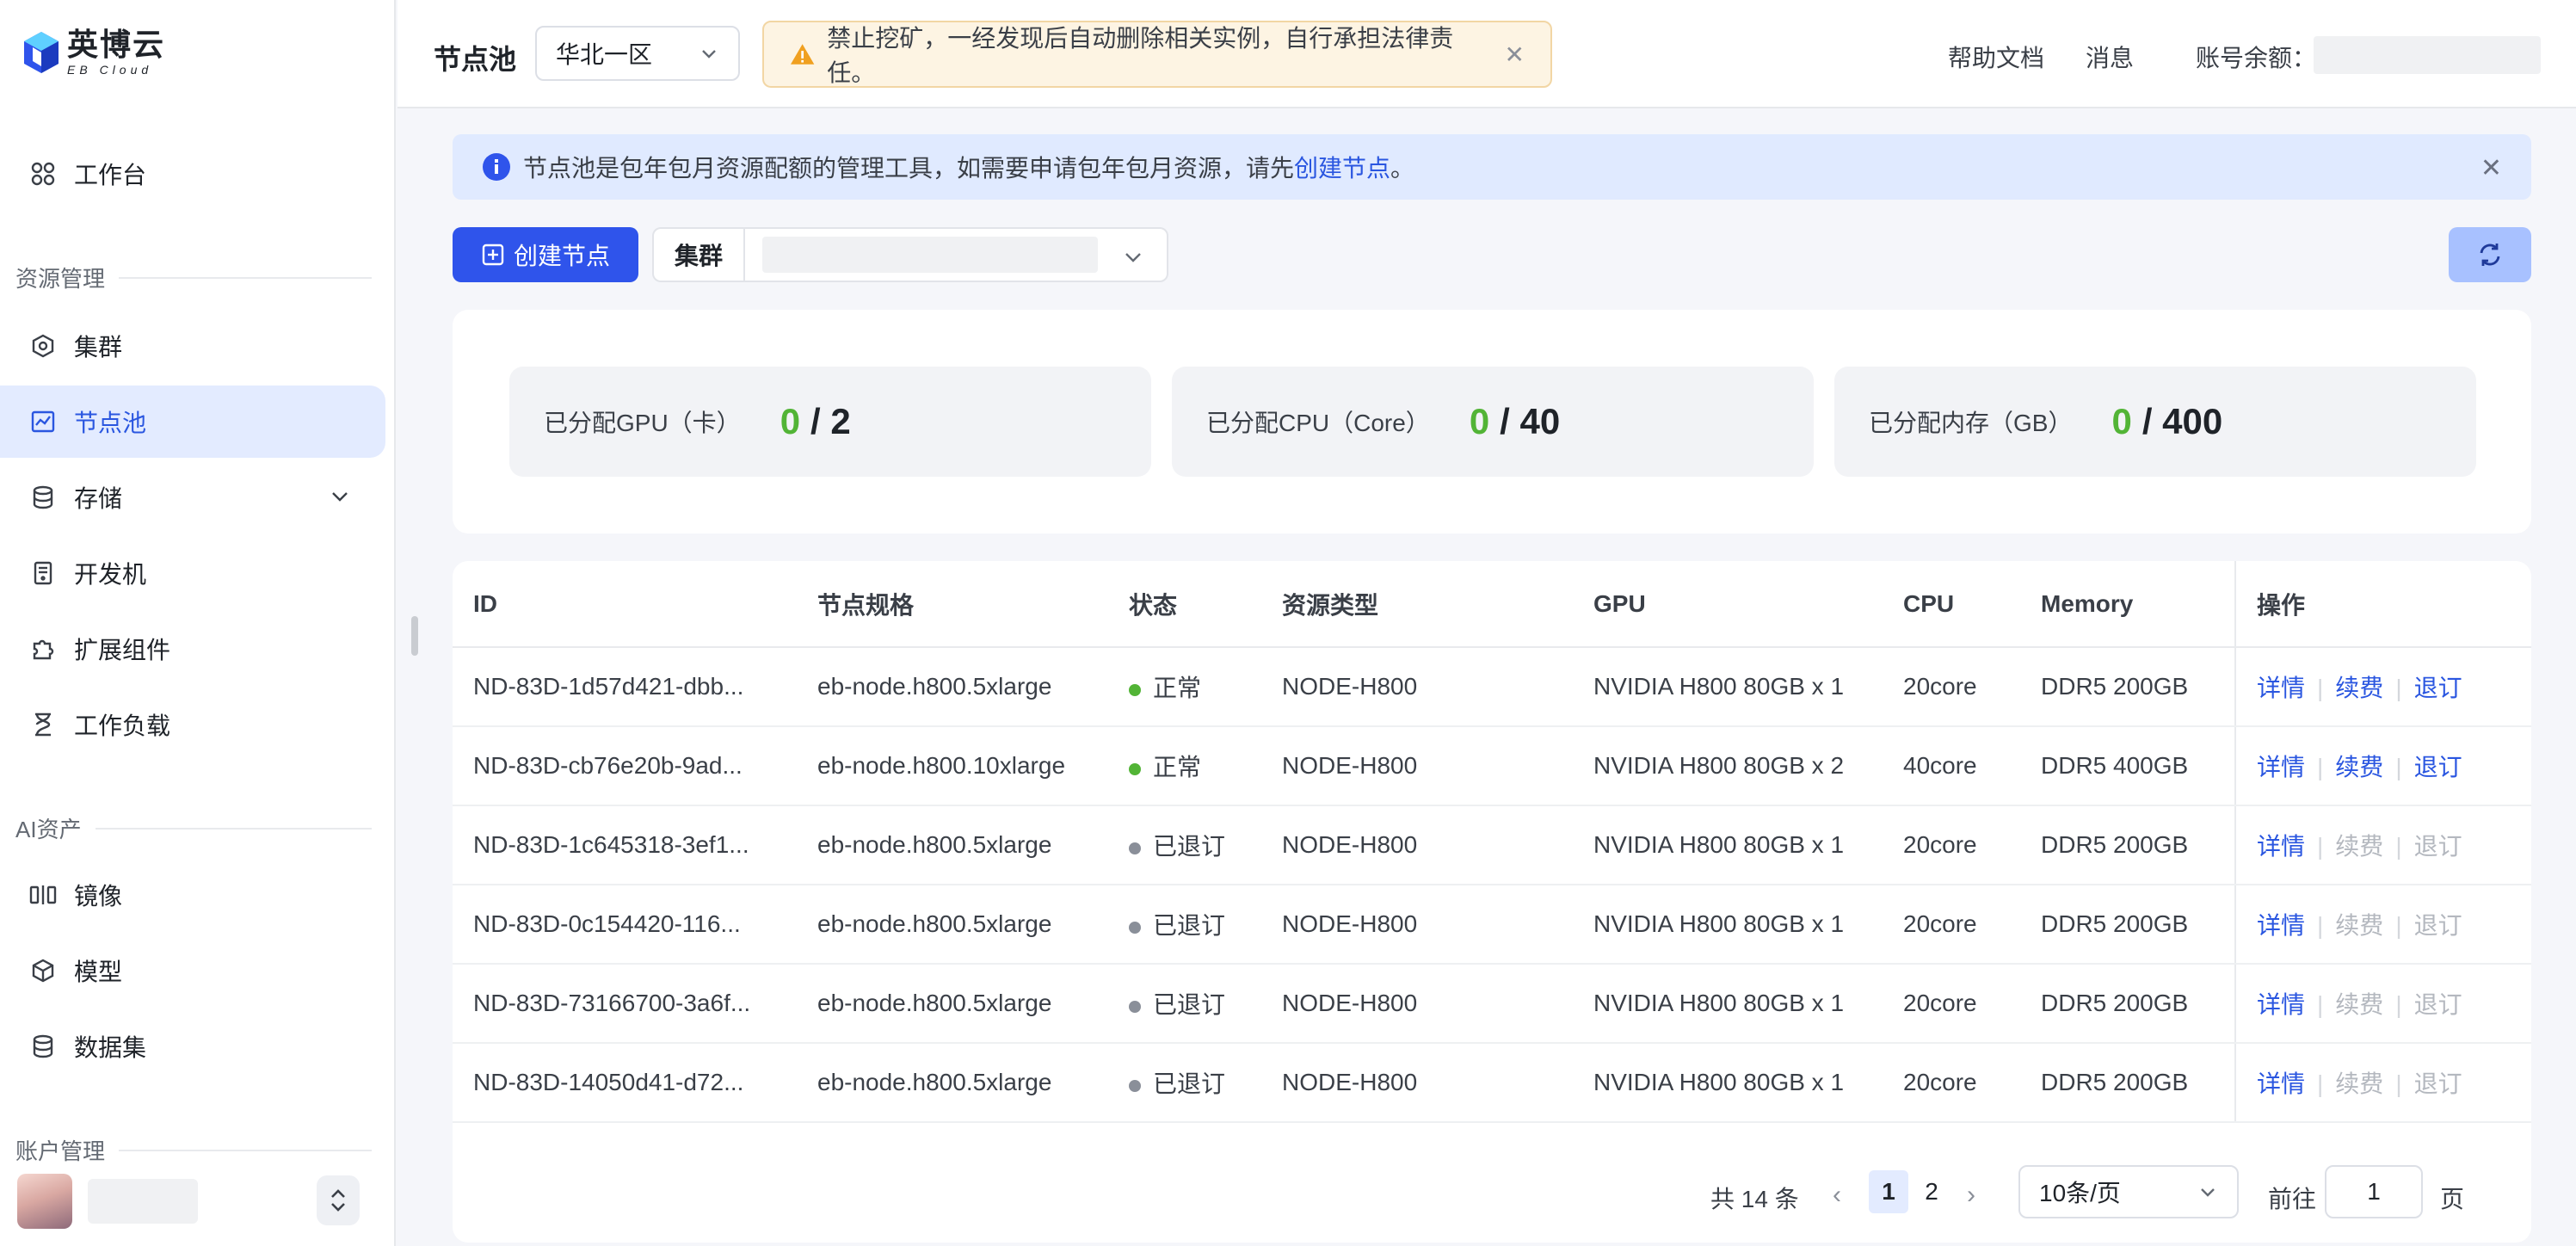 The image size is (2576, 1246). I want to click on balance-label: 账号余额：, so click(2256, 58).